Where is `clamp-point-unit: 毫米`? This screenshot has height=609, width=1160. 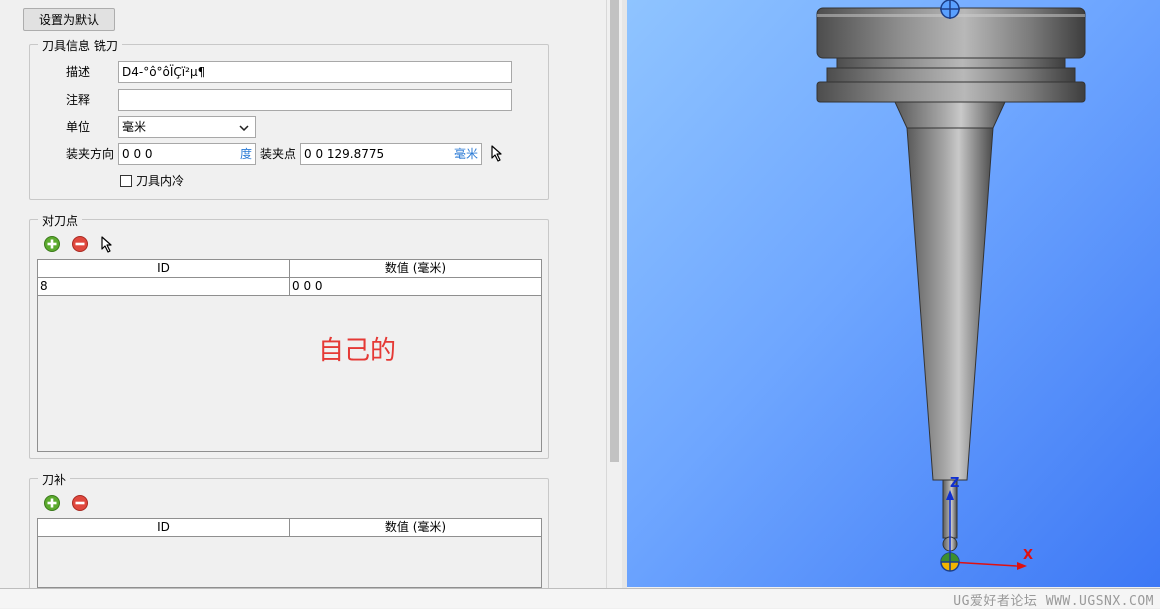
clamp-point-unit: 毫米 is located at coordinates (465, 154).